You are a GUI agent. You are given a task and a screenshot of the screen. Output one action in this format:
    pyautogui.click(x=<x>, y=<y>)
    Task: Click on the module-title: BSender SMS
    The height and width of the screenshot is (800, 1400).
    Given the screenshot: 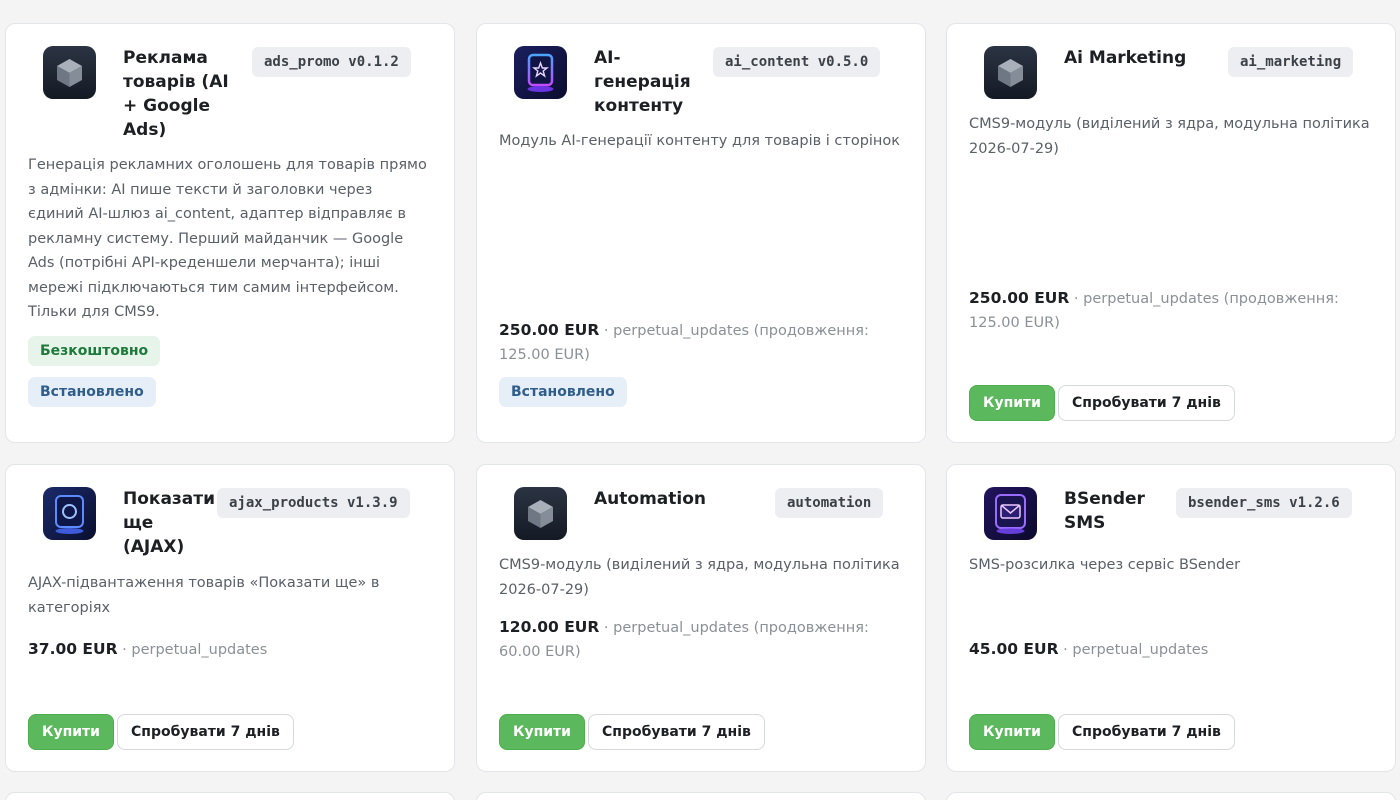 What is the action you would take?
    pyautogui.click(x=1104, y=511)
    